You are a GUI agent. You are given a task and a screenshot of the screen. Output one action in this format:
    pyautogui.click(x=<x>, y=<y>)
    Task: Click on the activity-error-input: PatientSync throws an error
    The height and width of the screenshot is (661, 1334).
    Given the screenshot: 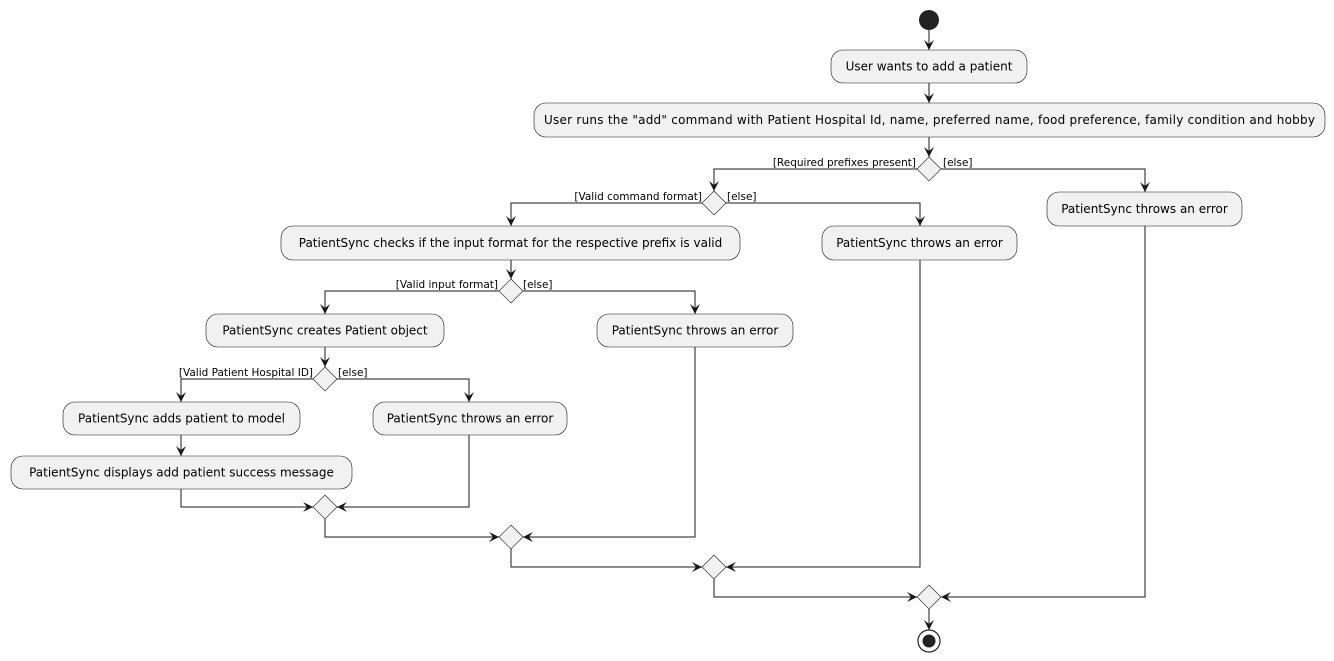 What is the action you would take?
    pyautogui.click(x=695, y=330)
    